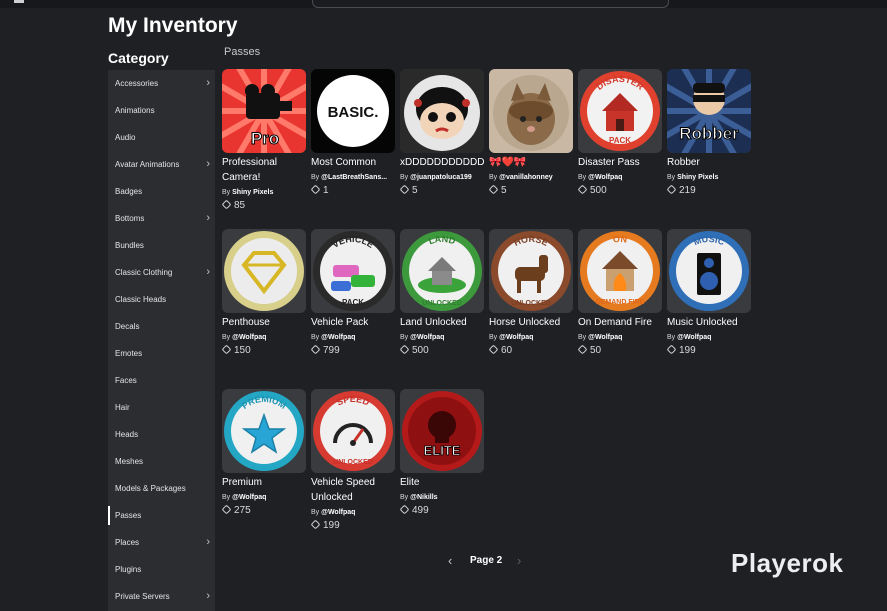 Image resolution: width=887 pixels, height=611 pixels. I want to click on sidebar-item-meshes: Meshes, so click(161, 461).